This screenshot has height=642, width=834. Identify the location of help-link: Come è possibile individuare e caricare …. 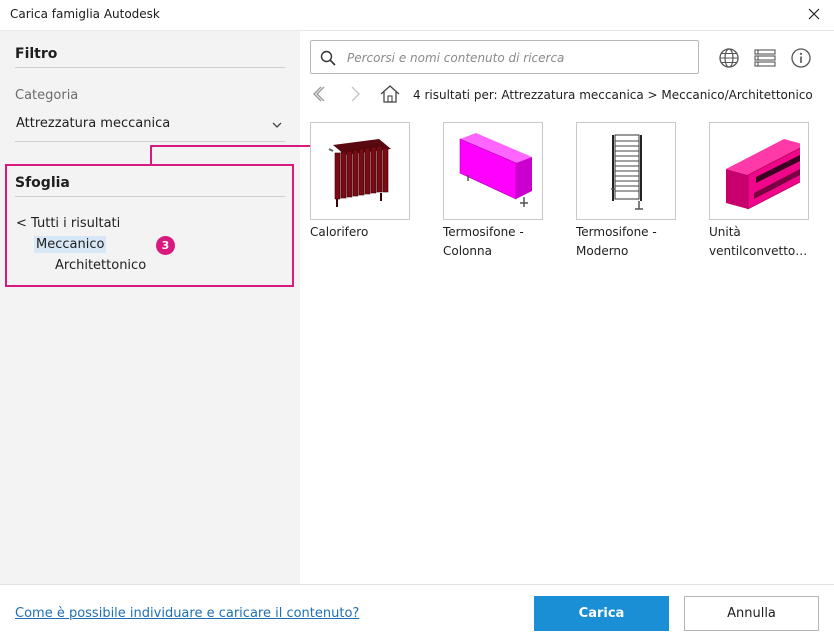
(187, 613).